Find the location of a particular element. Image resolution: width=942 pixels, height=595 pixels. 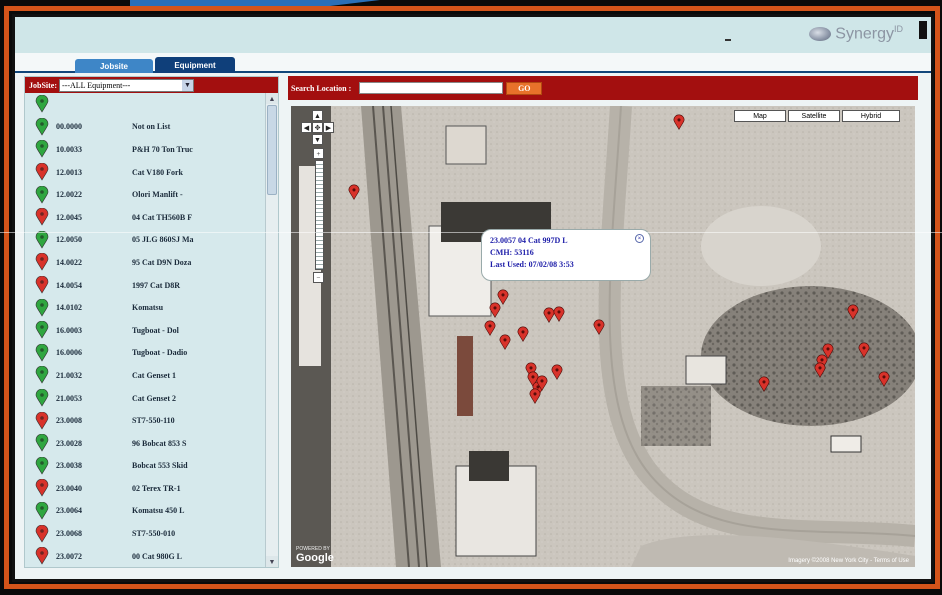

pan-left-icon: ◀ is located at coordinates (306, 127).